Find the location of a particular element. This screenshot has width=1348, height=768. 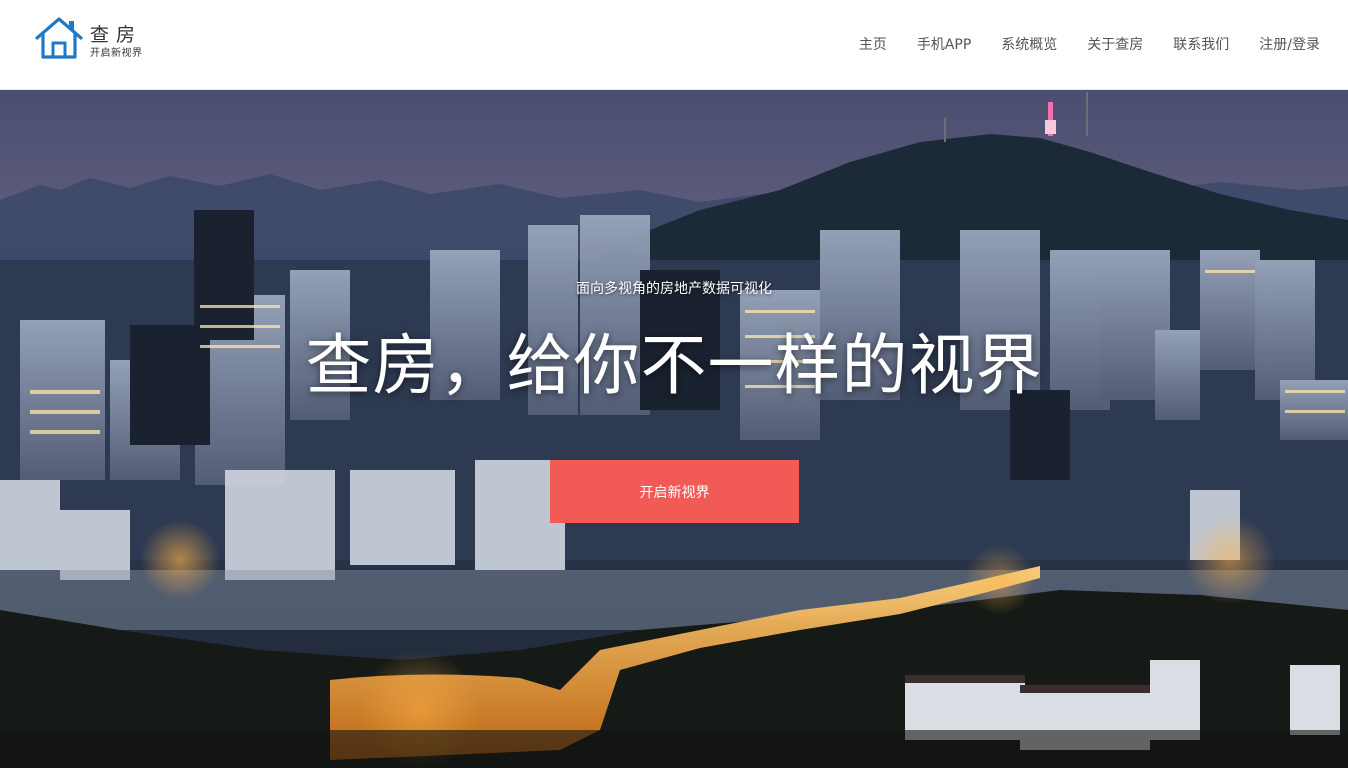

nav-item-about: 关于查房 is located at coordinates (1115, 44).